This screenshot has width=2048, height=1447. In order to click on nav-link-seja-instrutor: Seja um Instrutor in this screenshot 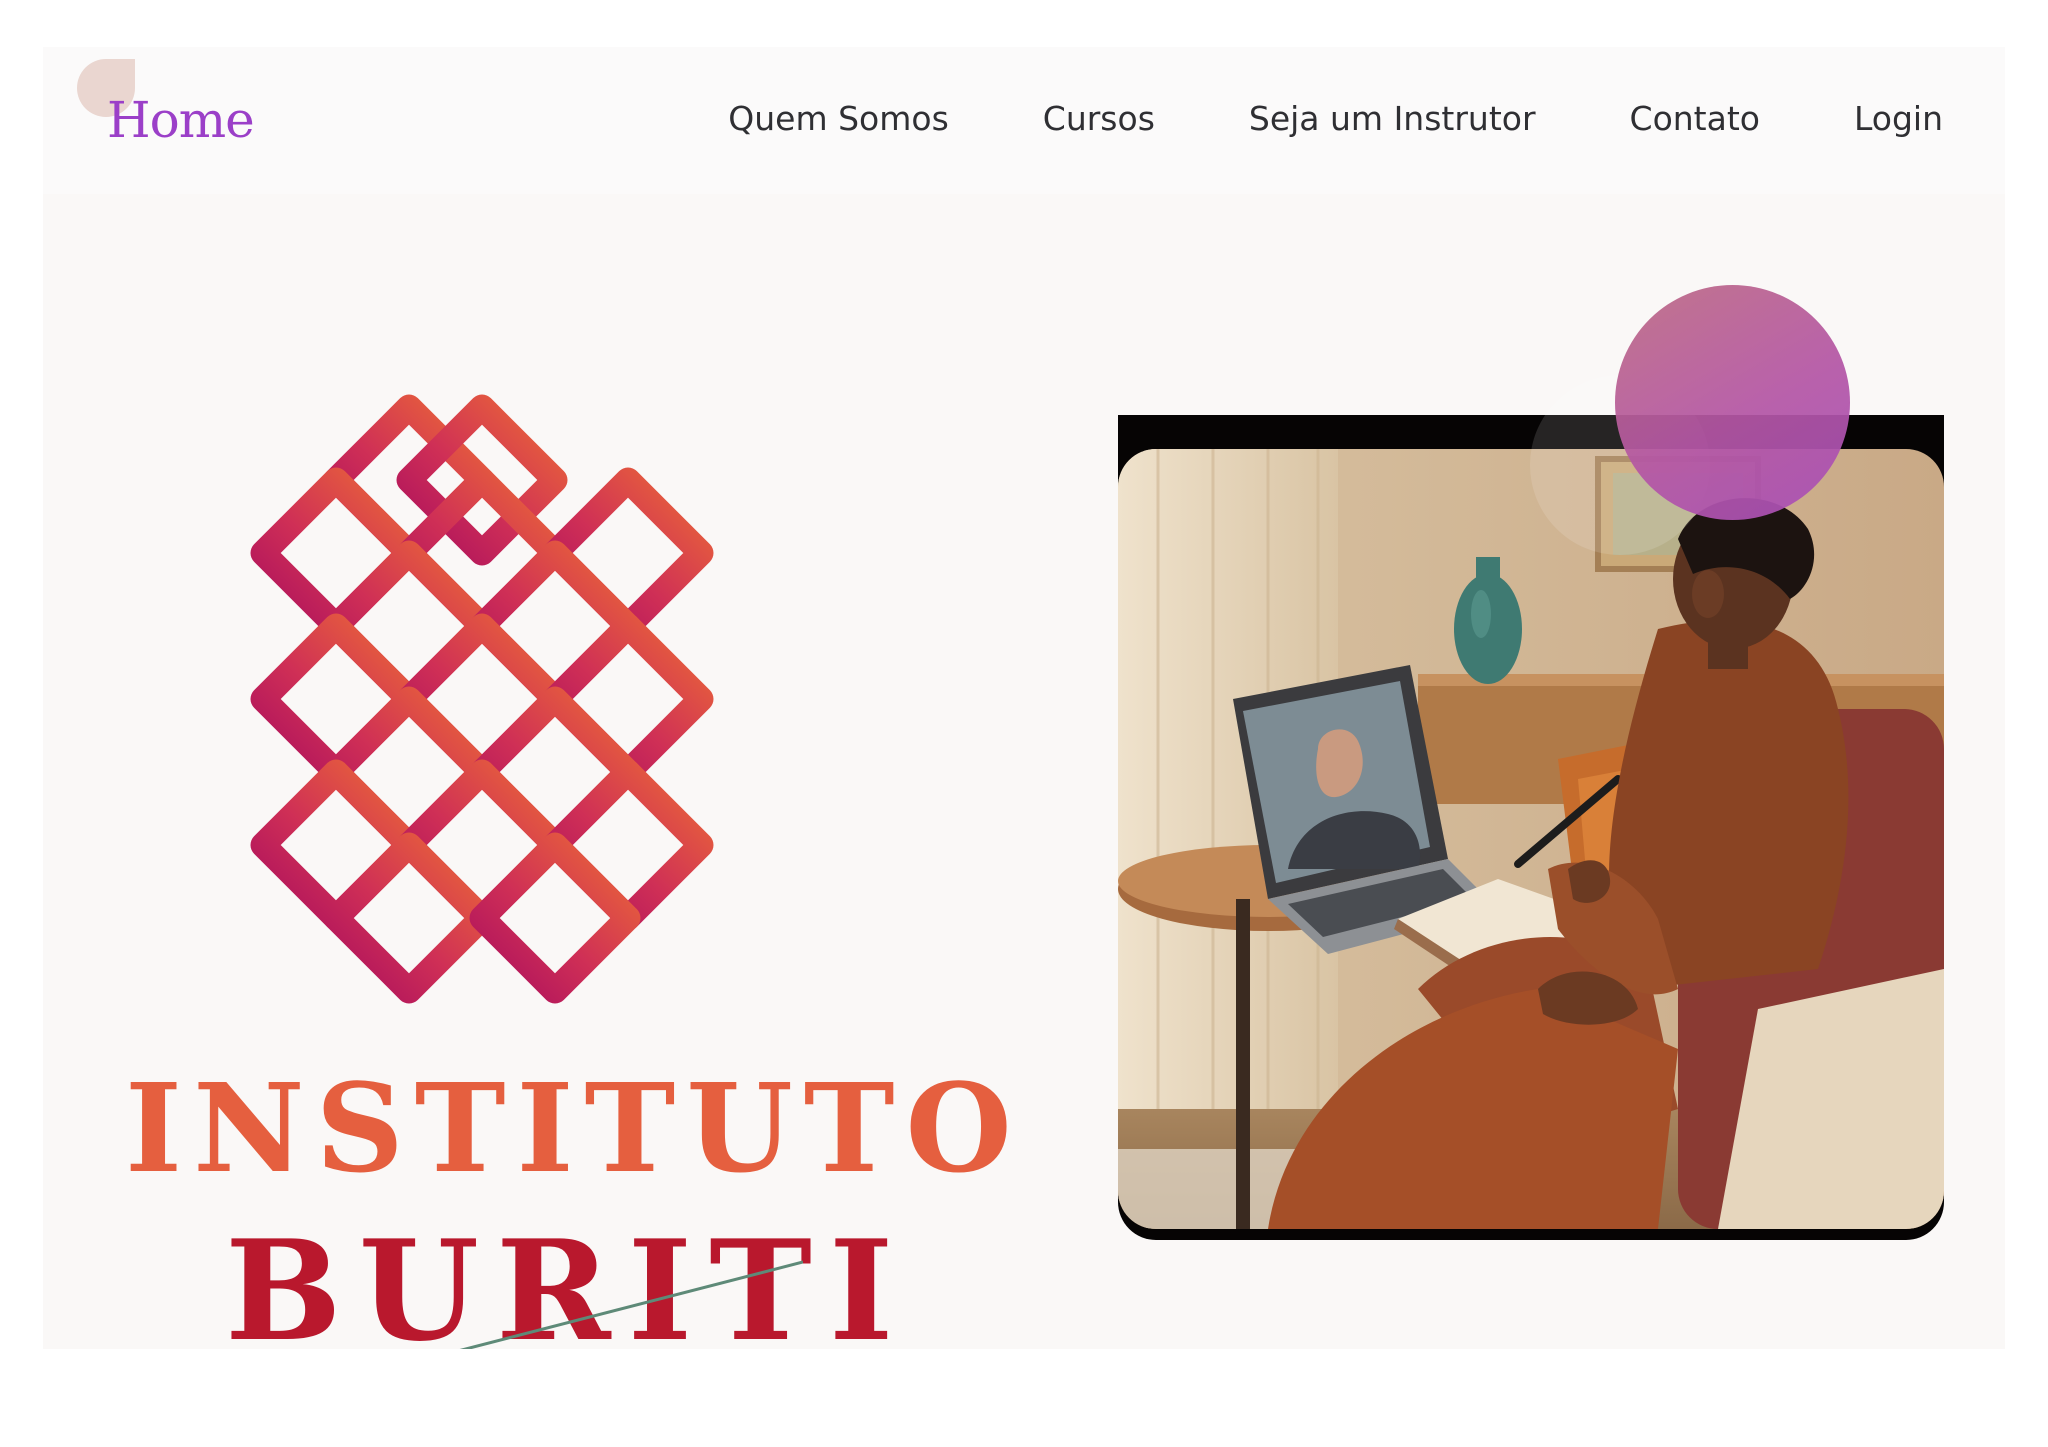, I will do `click(1392, 118)`.